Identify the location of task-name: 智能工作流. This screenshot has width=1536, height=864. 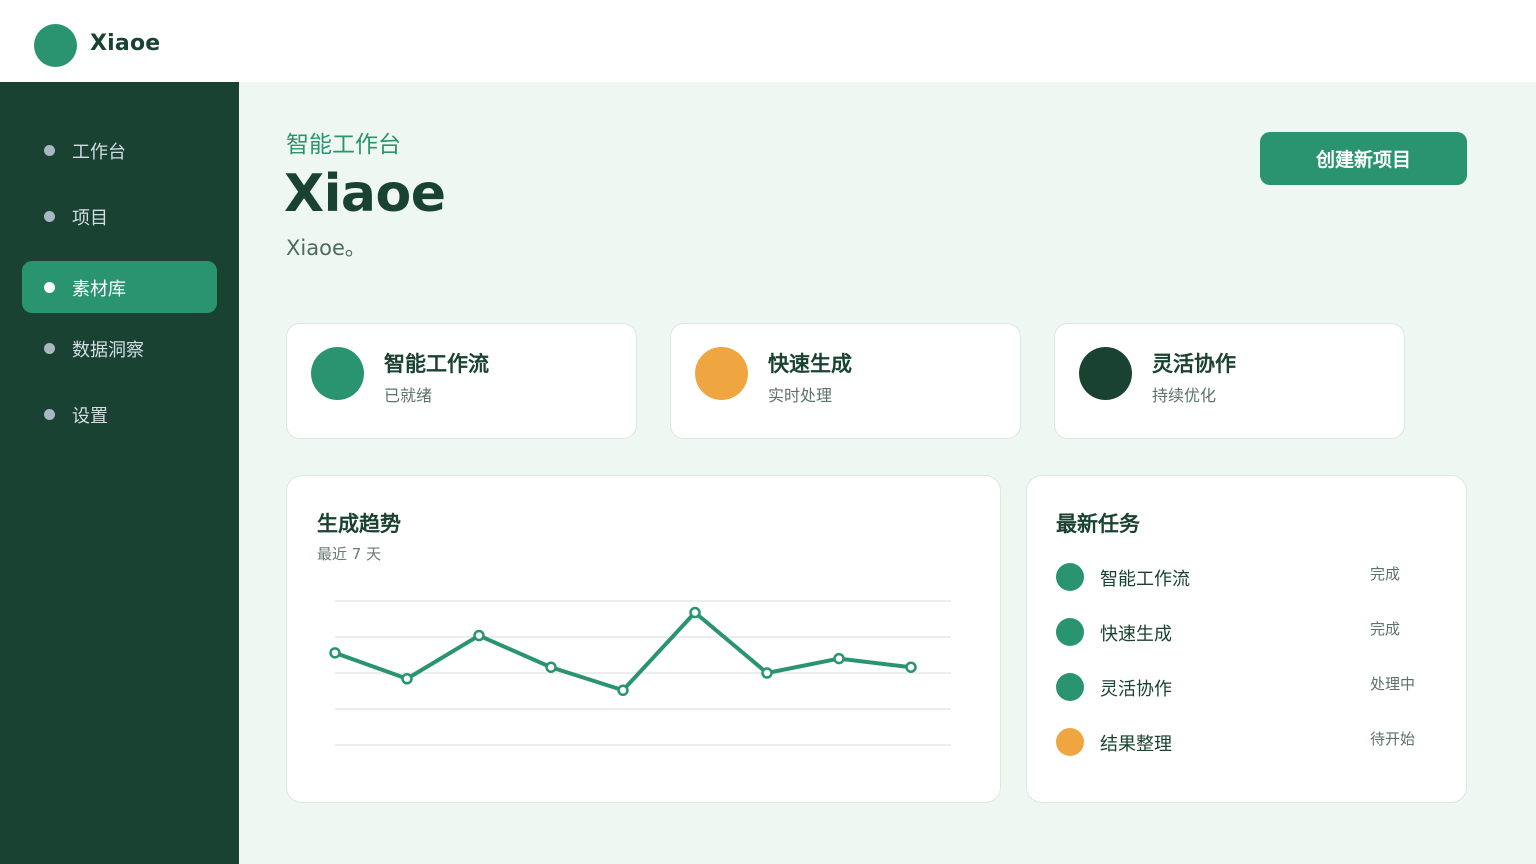
(1145, 579).